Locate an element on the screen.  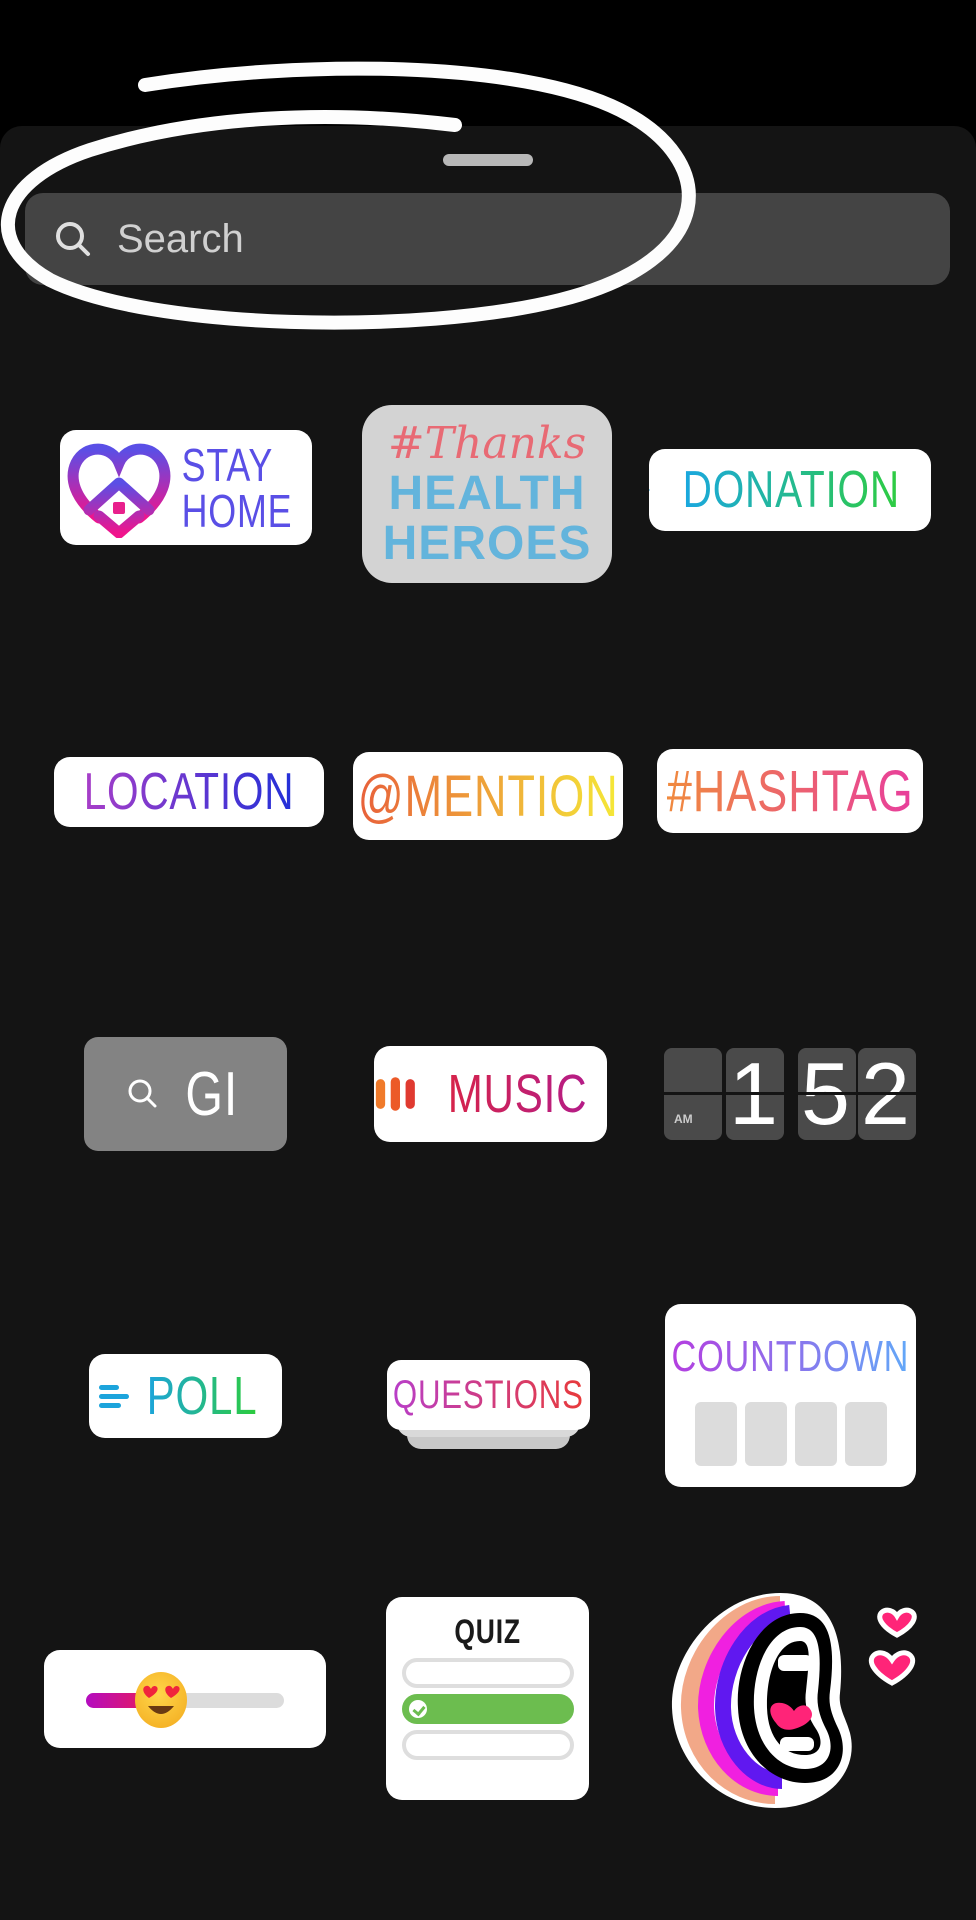
mention-label: @MENTION is located at coordinates (488, 796).